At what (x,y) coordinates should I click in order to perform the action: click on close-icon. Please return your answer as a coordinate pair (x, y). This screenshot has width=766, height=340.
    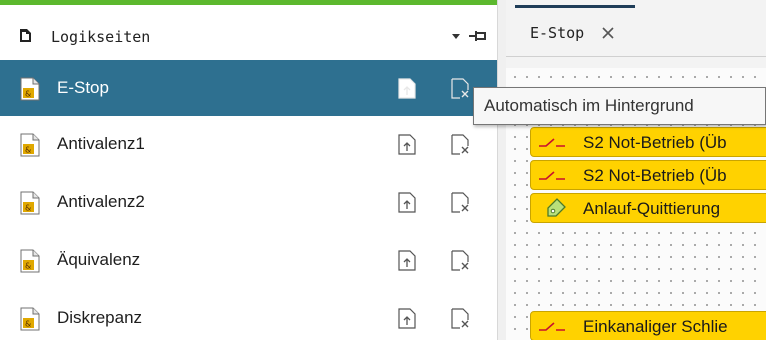
    Looking at the image, I should click on (608, 33).